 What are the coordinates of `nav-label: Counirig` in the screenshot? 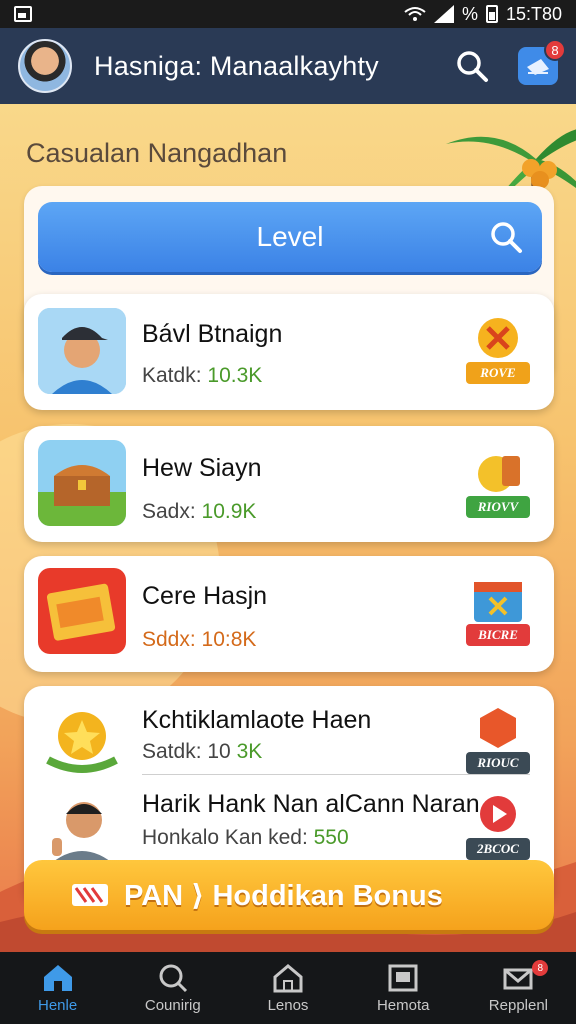 It's located at (172, 1005).